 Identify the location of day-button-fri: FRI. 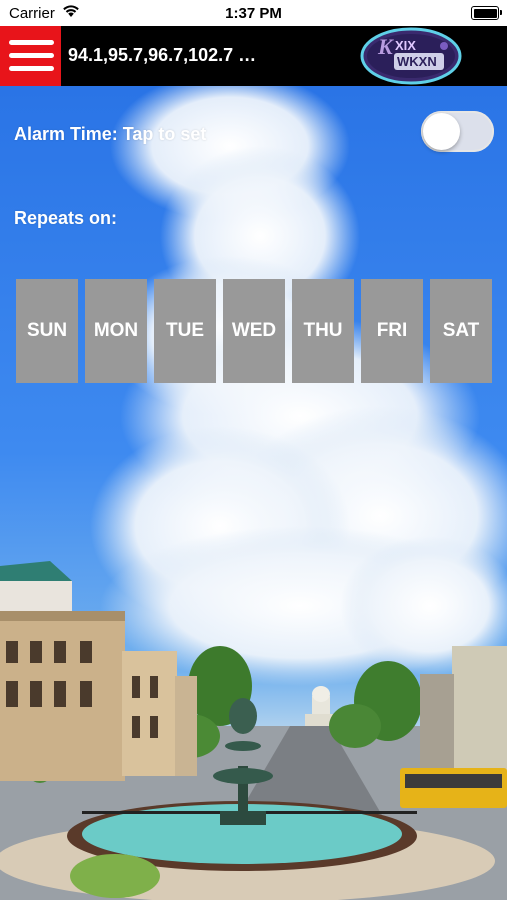
(392, 331).